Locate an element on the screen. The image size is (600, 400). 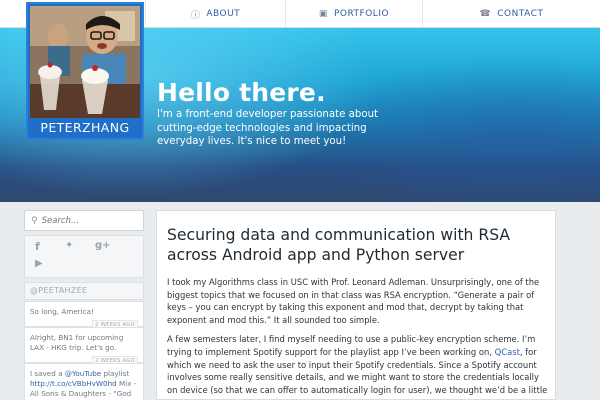
hero-greeting: Hello there. is located at coordinates (241, 92).